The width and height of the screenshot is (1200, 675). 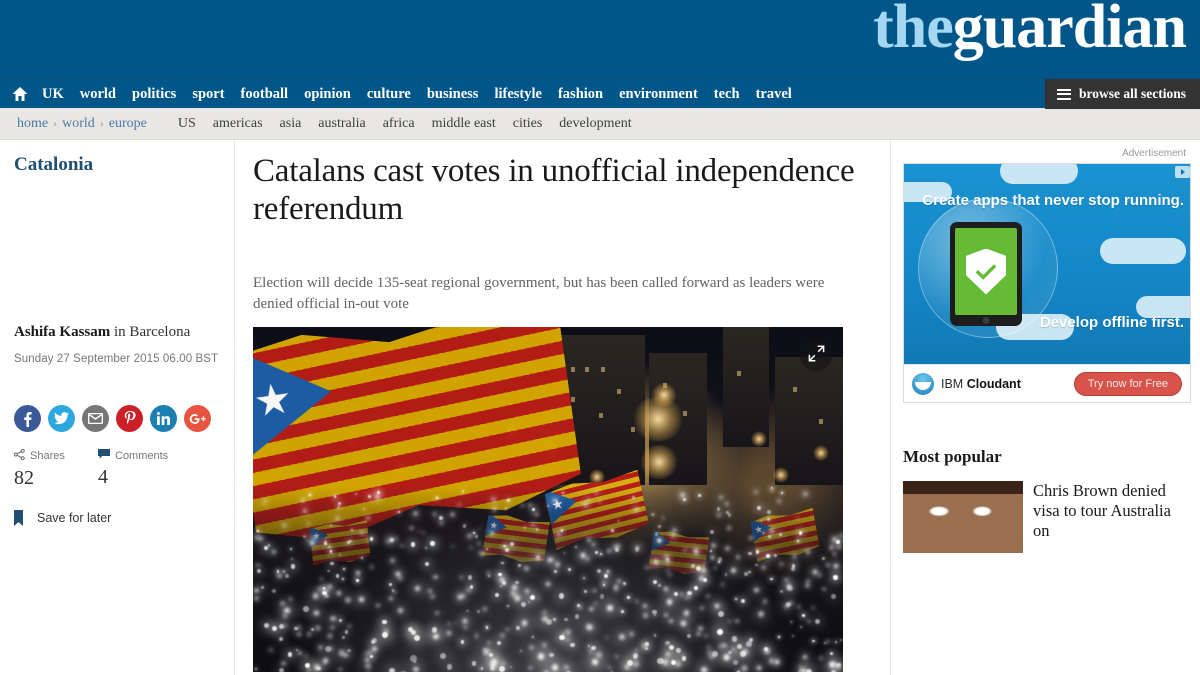 What do you see at coordinates (548, 579) in the screenshot?
I see `crowd-phone-lights` at bounding box center [548, 579].